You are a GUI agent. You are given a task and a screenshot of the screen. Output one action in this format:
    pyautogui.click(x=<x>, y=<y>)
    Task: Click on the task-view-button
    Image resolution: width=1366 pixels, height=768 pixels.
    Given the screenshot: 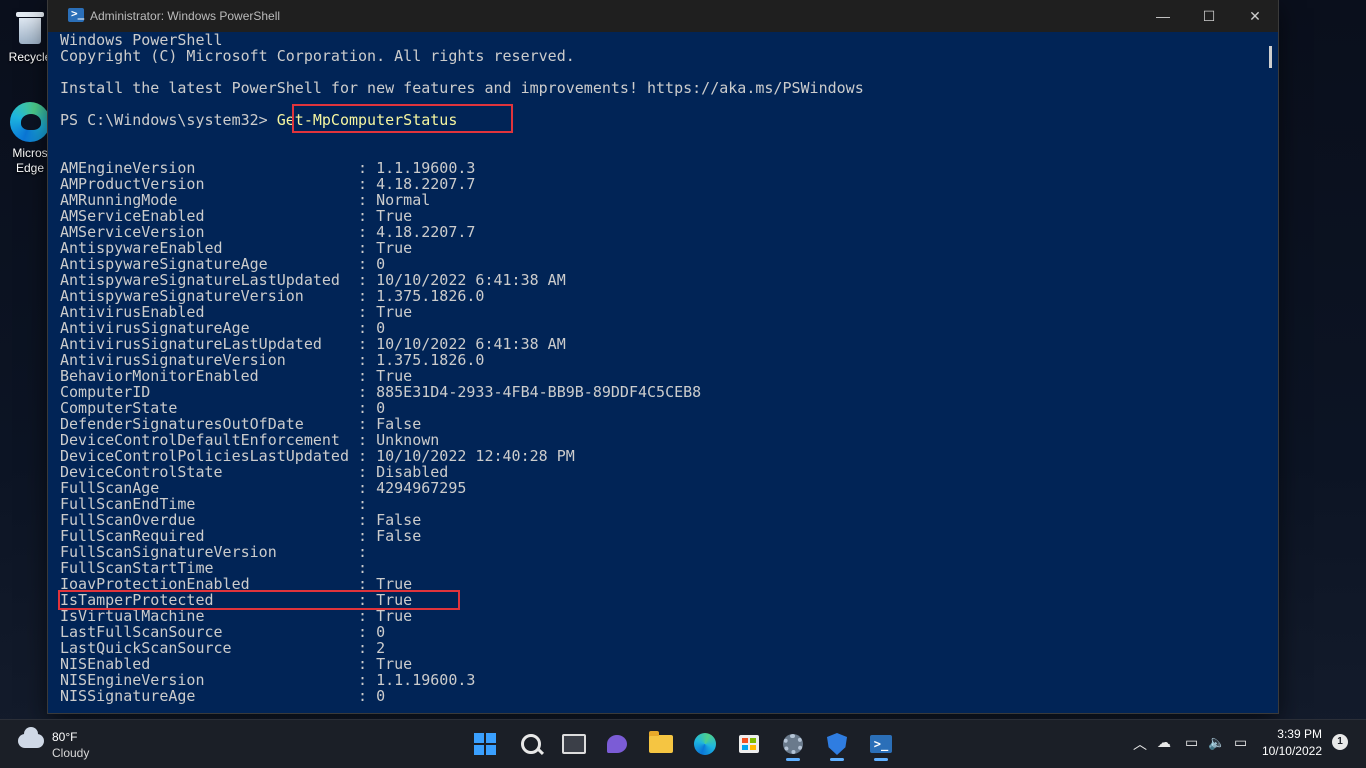 What is the action you would take?
    pyautogui.click(x=574, y=744)
    